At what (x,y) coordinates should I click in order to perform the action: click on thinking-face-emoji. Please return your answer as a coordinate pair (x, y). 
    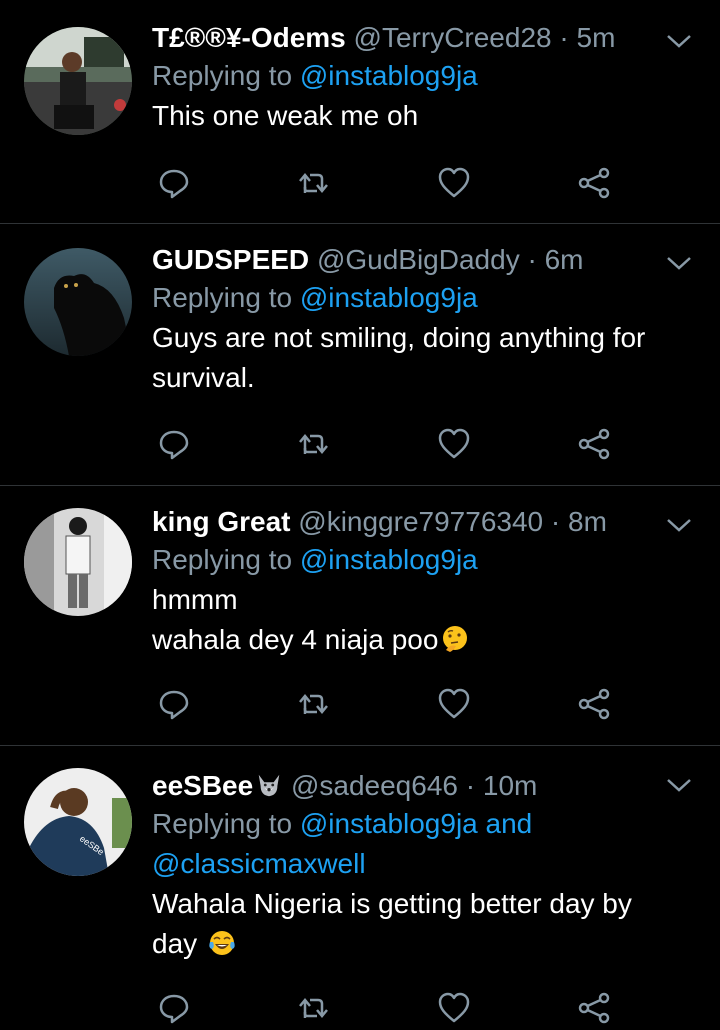
    Looking at the image, I should click on (455, 639).